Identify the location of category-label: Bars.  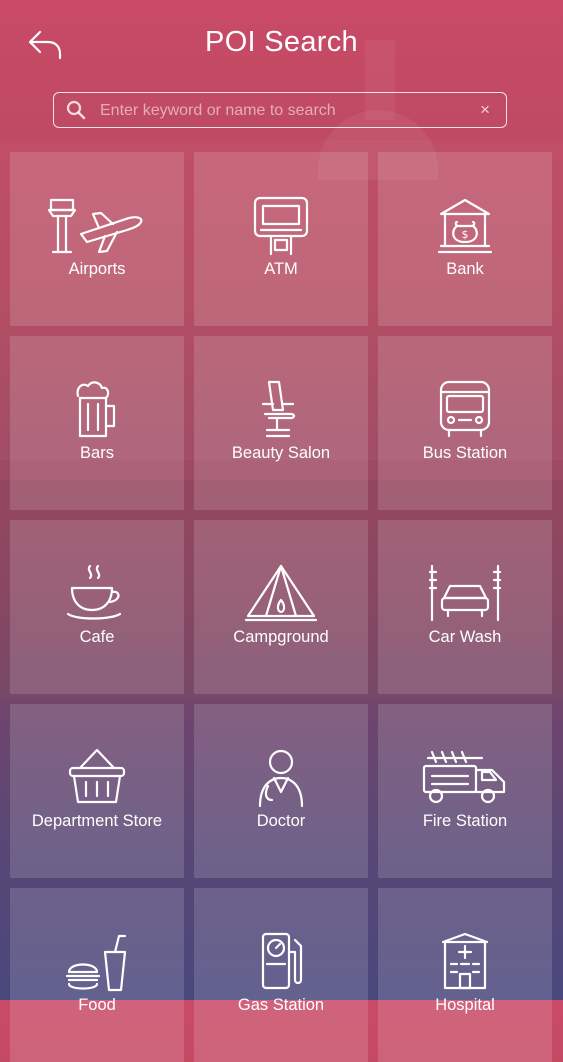
(97, 453).